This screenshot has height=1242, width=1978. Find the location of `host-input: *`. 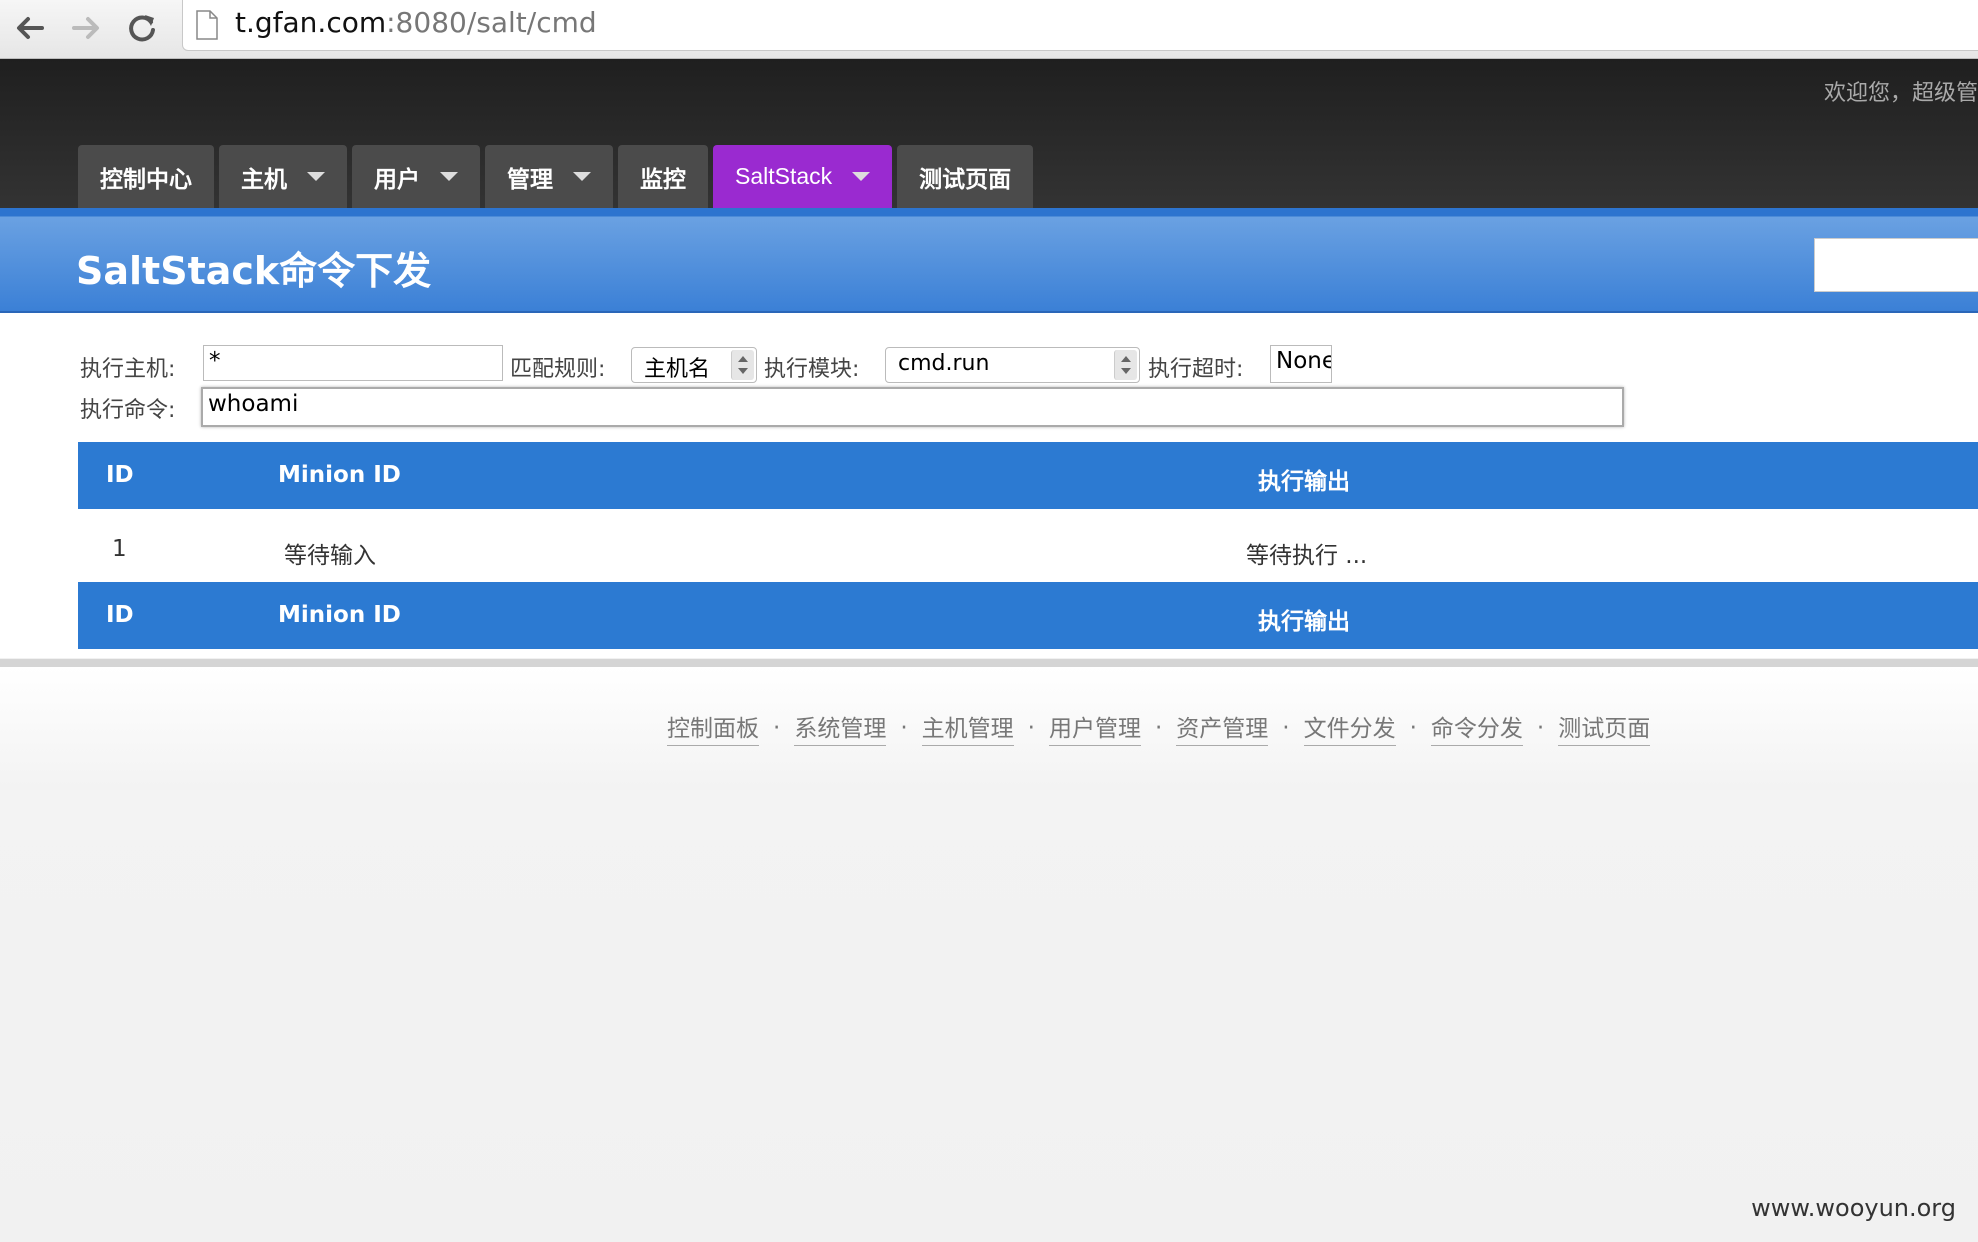

host-input: * is located at coordinates (353, 363).